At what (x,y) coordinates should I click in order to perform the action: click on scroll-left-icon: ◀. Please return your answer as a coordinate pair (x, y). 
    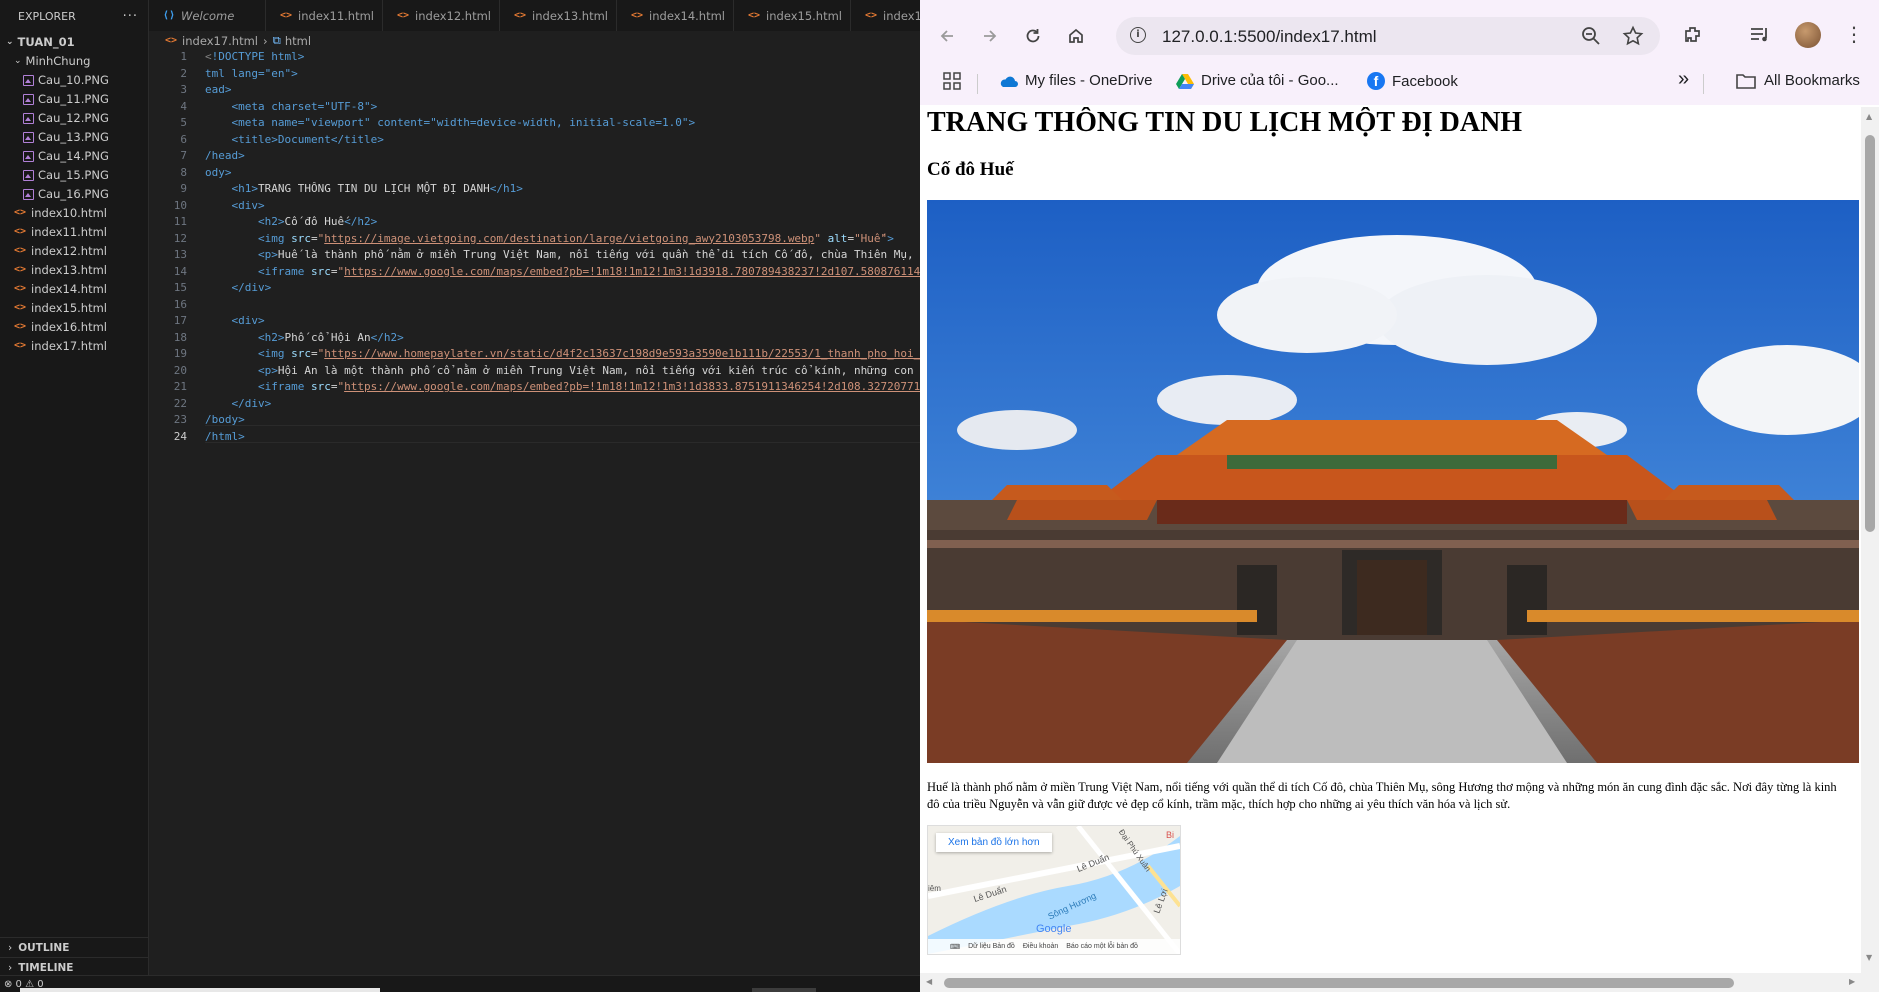
    Looking at the image, I should click on (929, 981).